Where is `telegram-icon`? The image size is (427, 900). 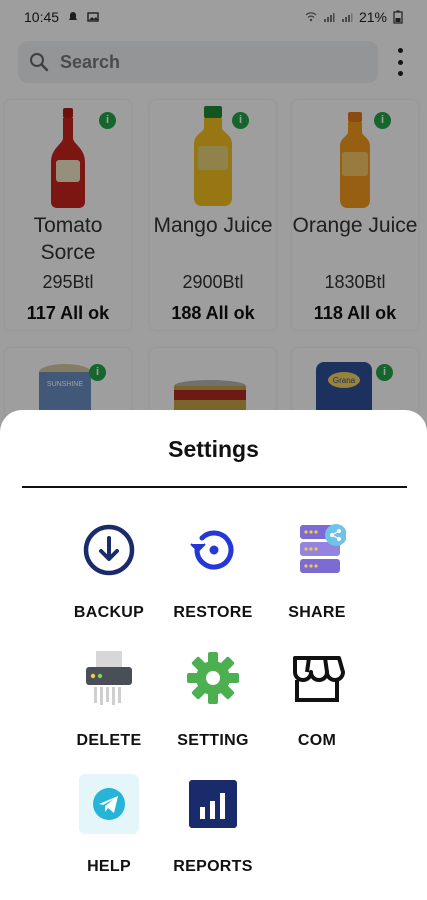
telegram-icon is located at coordinates (109, 804).